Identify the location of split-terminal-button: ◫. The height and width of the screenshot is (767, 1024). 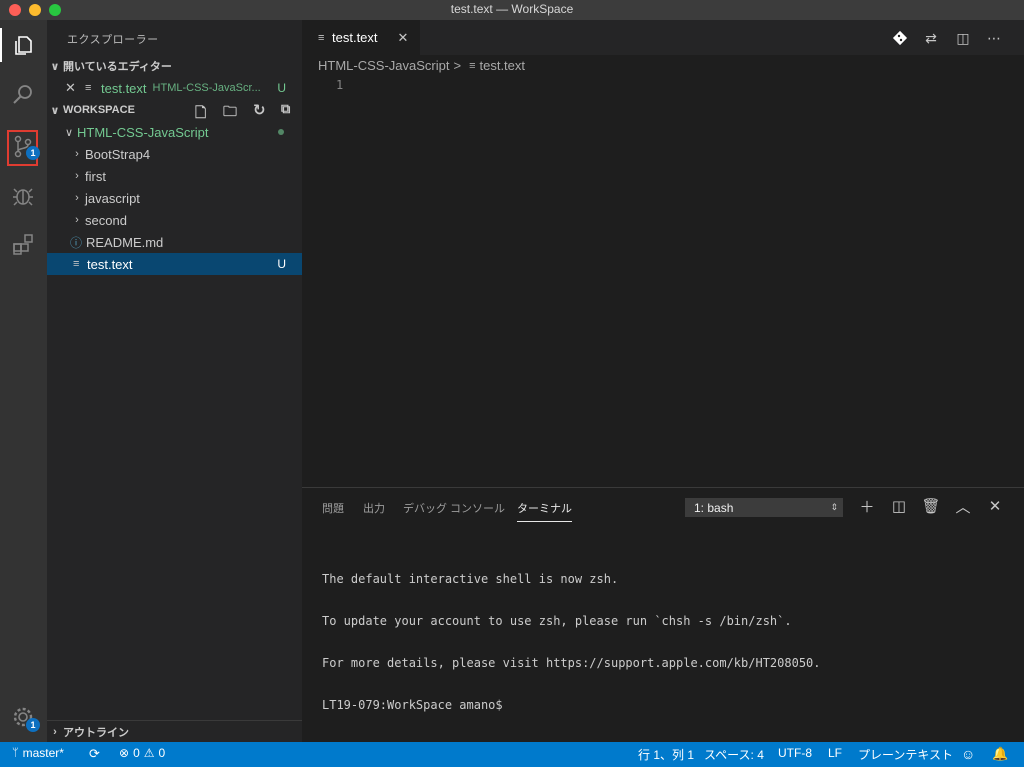
(899, 506).